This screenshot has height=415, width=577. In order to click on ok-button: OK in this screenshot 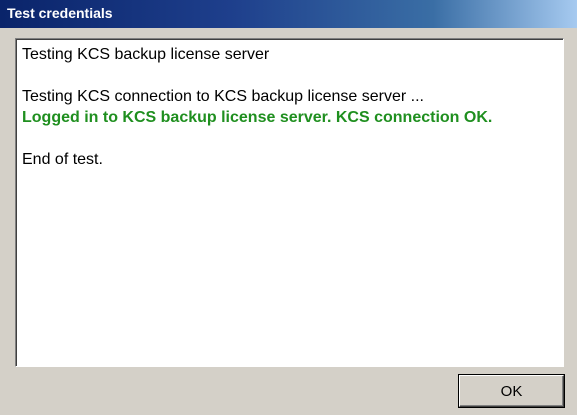, I will do `click(511, 391)`.